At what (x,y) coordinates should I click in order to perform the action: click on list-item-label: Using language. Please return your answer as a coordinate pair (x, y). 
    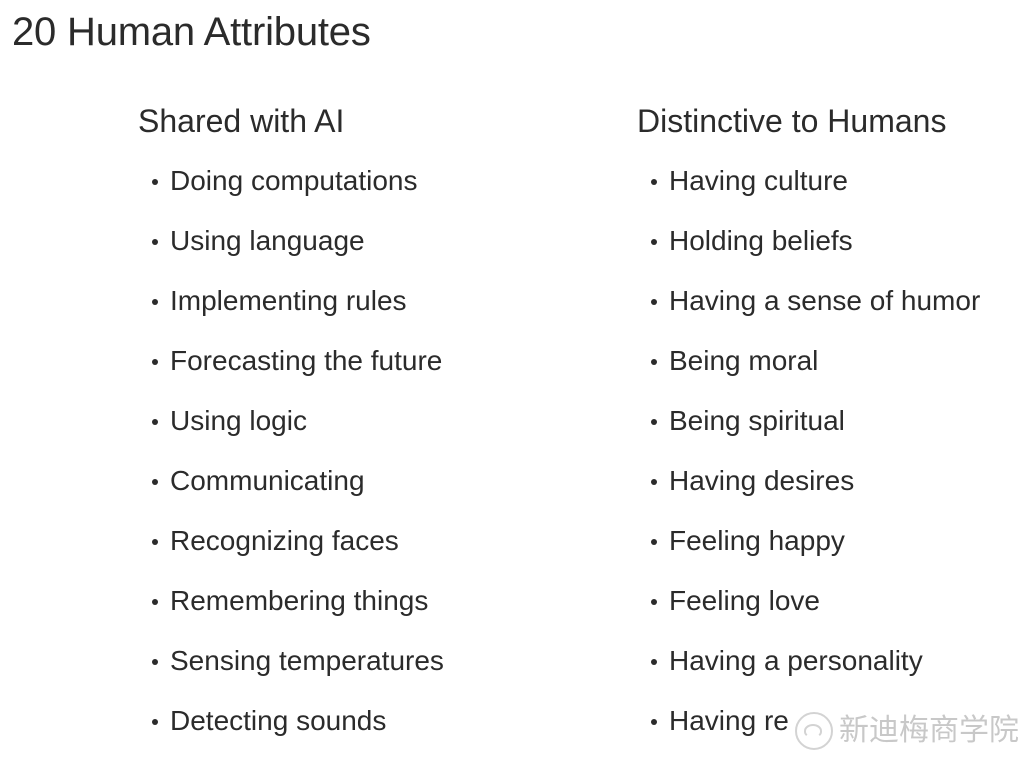
    Looking at the image, I should click on (267, 240).